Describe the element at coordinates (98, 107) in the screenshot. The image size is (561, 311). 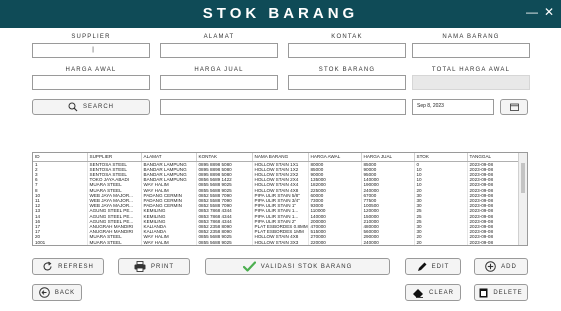
I see `search-button-label: SEARCH` at that location.